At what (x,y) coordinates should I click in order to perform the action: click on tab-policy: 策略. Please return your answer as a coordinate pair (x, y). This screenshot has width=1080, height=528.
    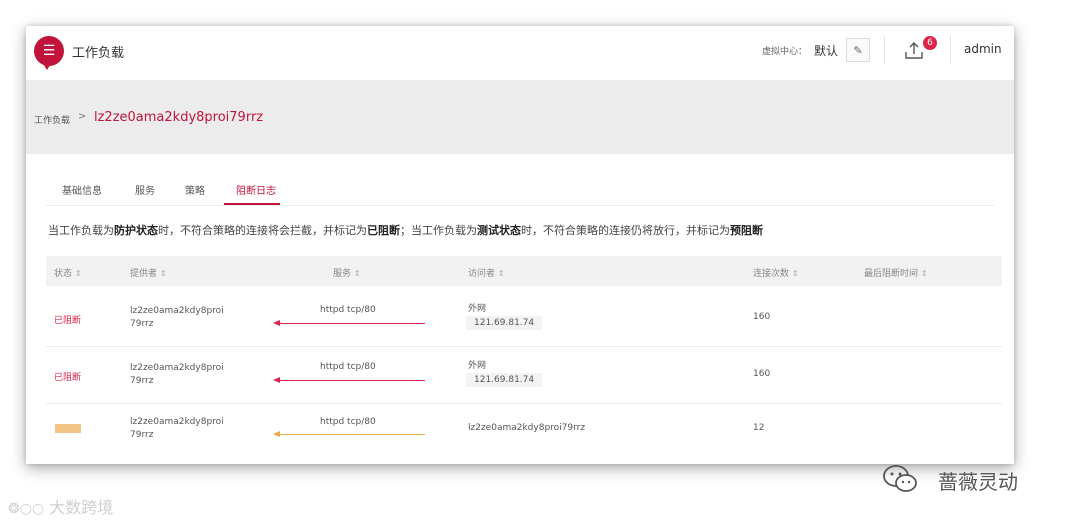
    Looking at the image, I should click on (195, 189).